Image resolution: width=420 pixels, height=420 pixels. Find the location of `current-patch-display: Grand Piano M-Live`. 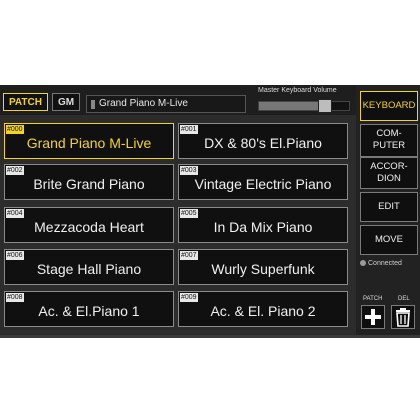

current-patch-display: Grand Piano M-Live is located at coordinates (166, 104).